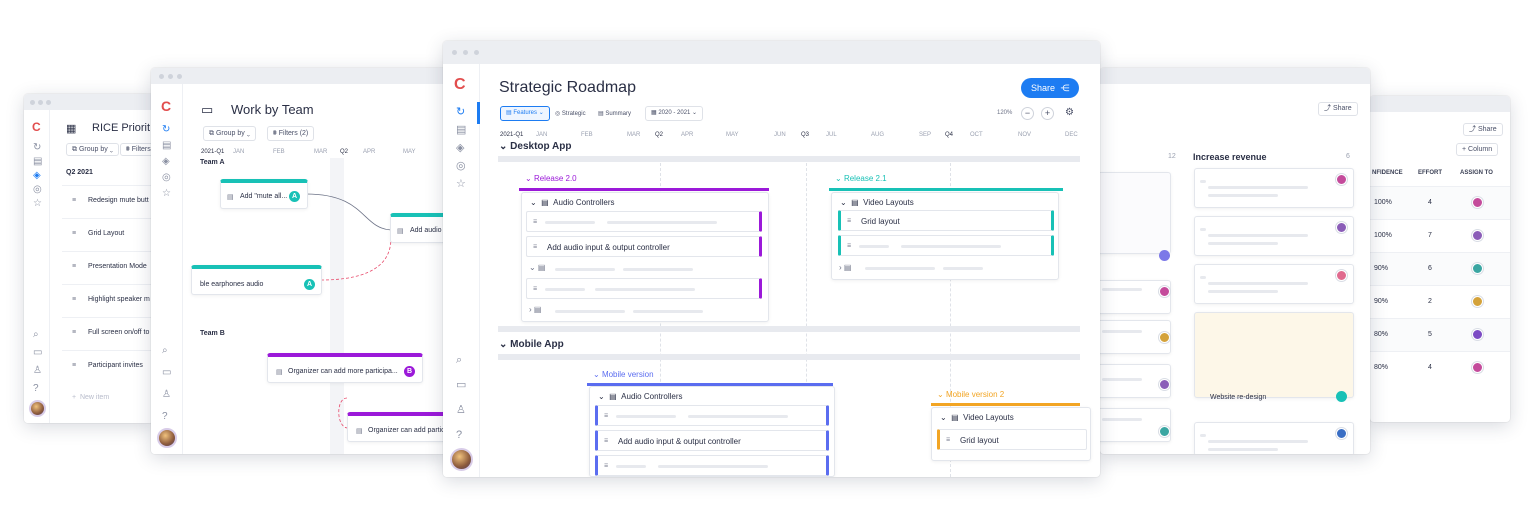 The image size is (1536, 517). I want to click on card-title: Add audio, so click(426, 230).